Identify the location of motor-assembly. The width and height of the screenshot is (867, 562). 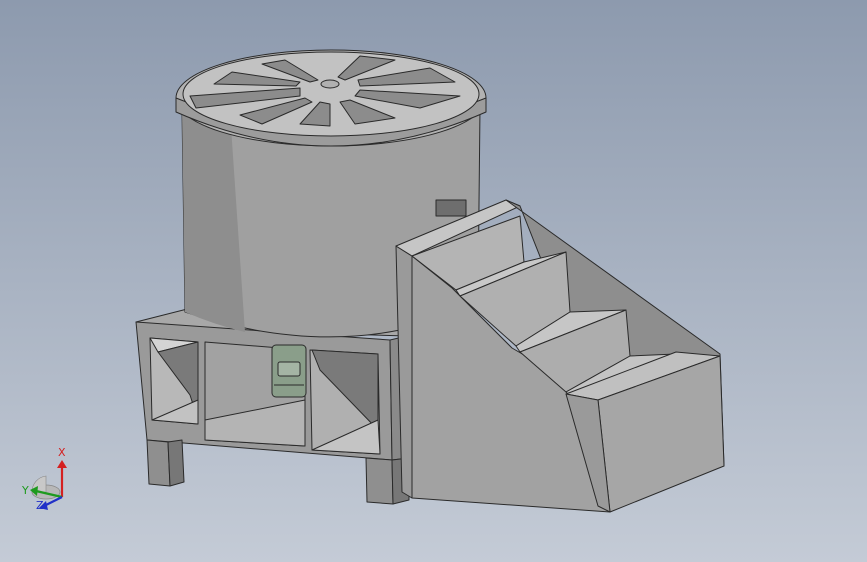
(289, 371).